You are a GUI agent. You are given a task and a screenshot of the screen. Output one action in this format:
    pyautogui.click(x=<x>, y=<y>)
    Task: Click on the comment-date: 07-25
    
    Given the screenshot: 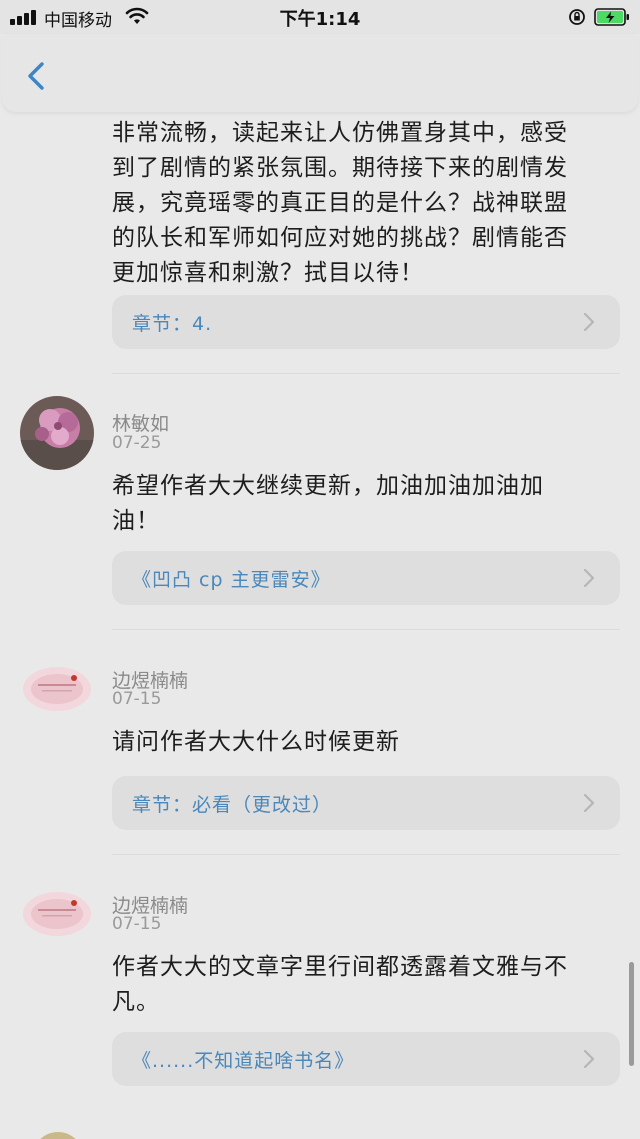 What is the action you would take?
    pyautogui.click(x=137, y=443)
    